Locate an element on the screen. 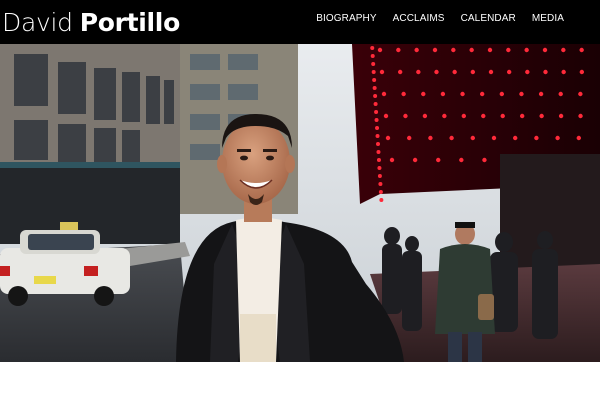 This screenshot has height=400, width=600. logo-first-name: David is located at coordinates (37, 22).